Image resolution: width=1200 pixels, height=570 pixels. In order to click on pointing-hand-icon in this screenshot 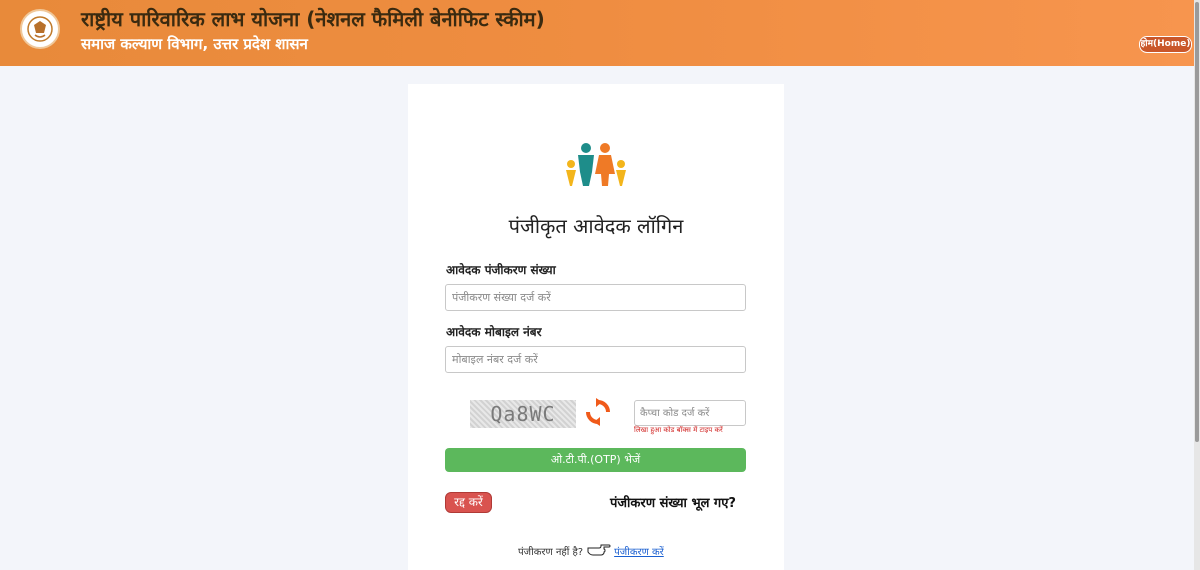, I will do `click(599, 550)`.